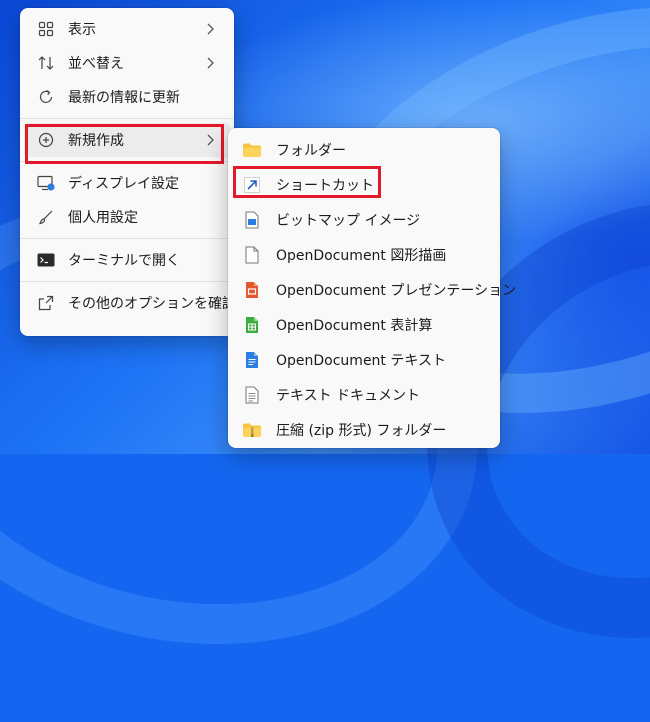  What do you see at coordinates (348, 395) in the screenshot?
I see `submenu-item-label: テキスト ドキュメント` at bounding box center [348, 395].